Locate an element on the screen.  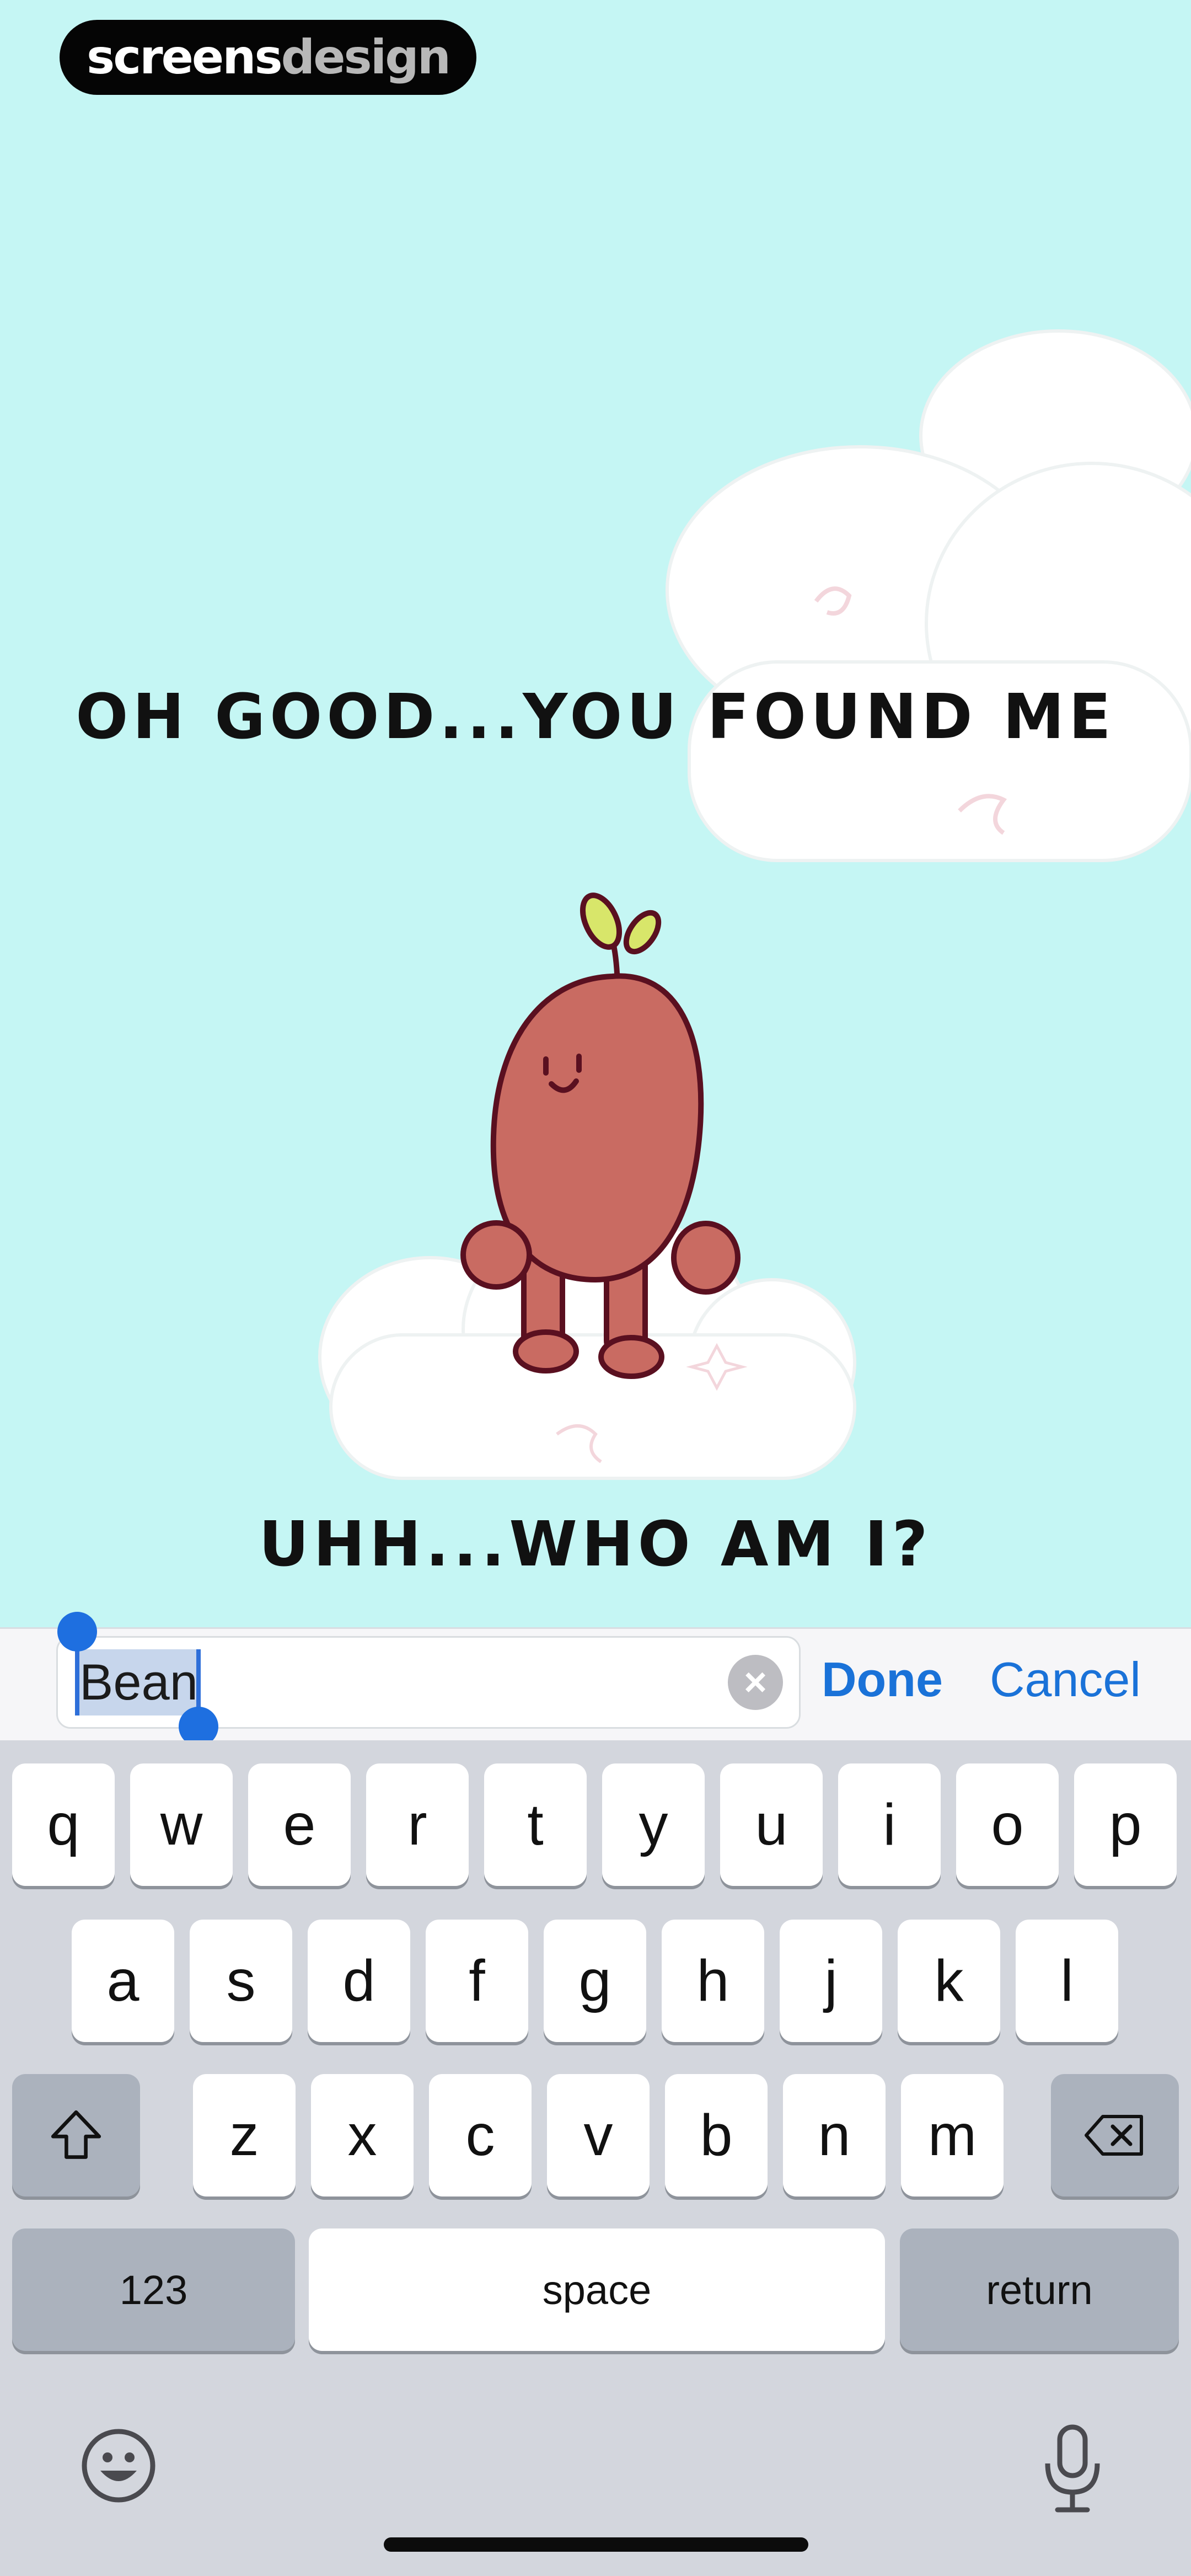
key-d: d is located at coordinates (359, 1981).